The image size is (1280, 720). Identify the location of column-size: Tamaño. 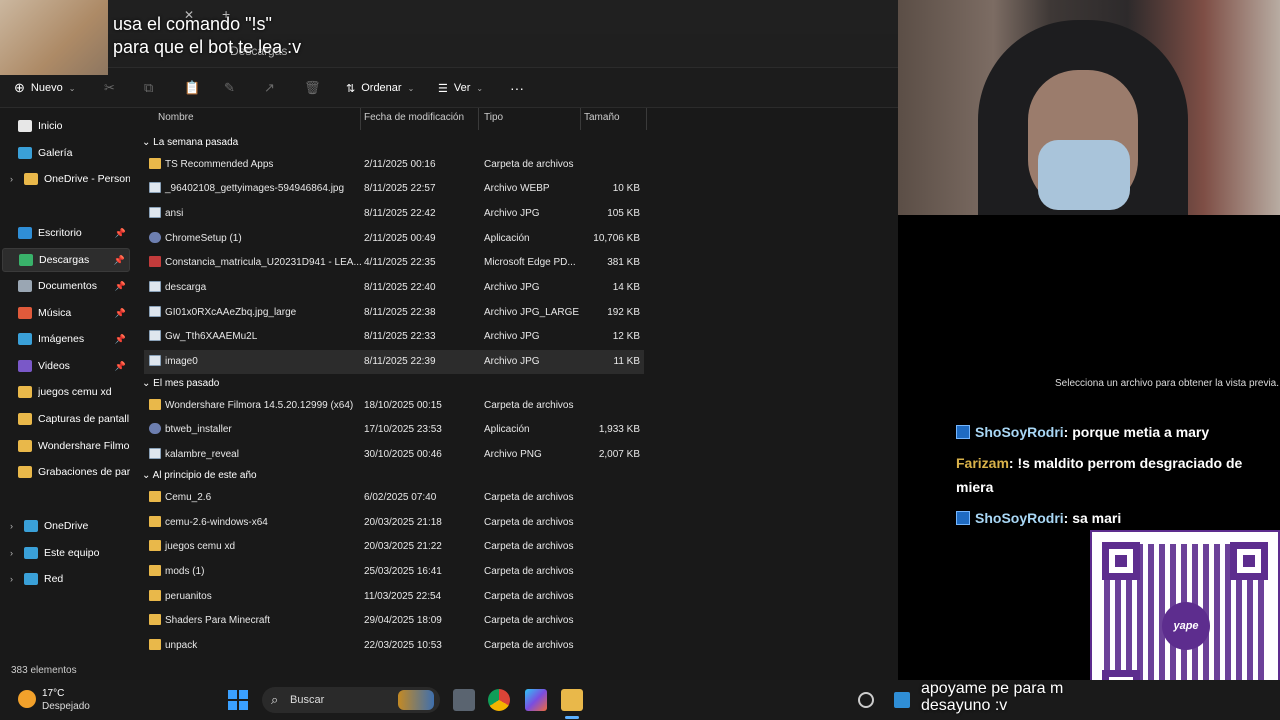
(602, 117).